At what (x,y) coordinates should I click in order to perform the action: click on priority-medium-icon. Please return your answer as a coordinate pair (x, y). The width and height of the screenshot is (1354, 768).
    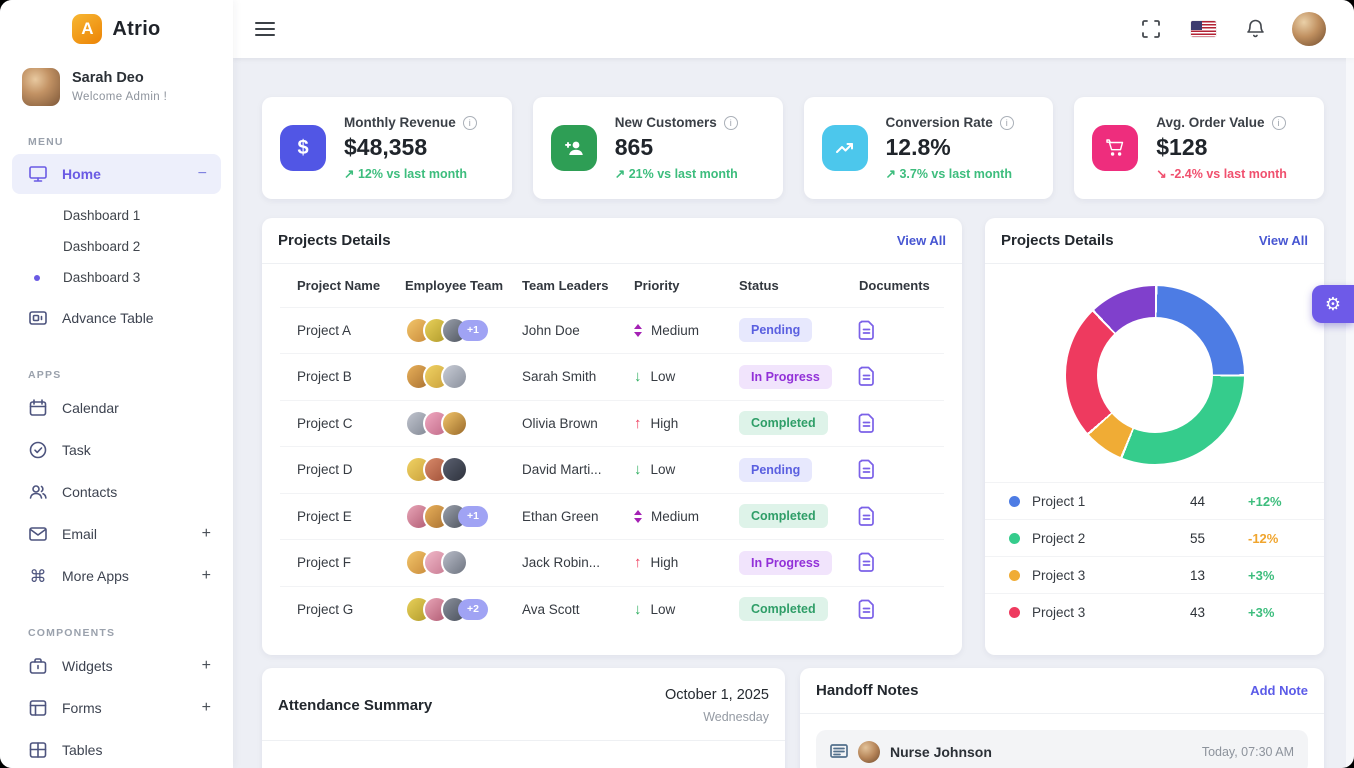
    Looking at the image, I should click on (638, 516).